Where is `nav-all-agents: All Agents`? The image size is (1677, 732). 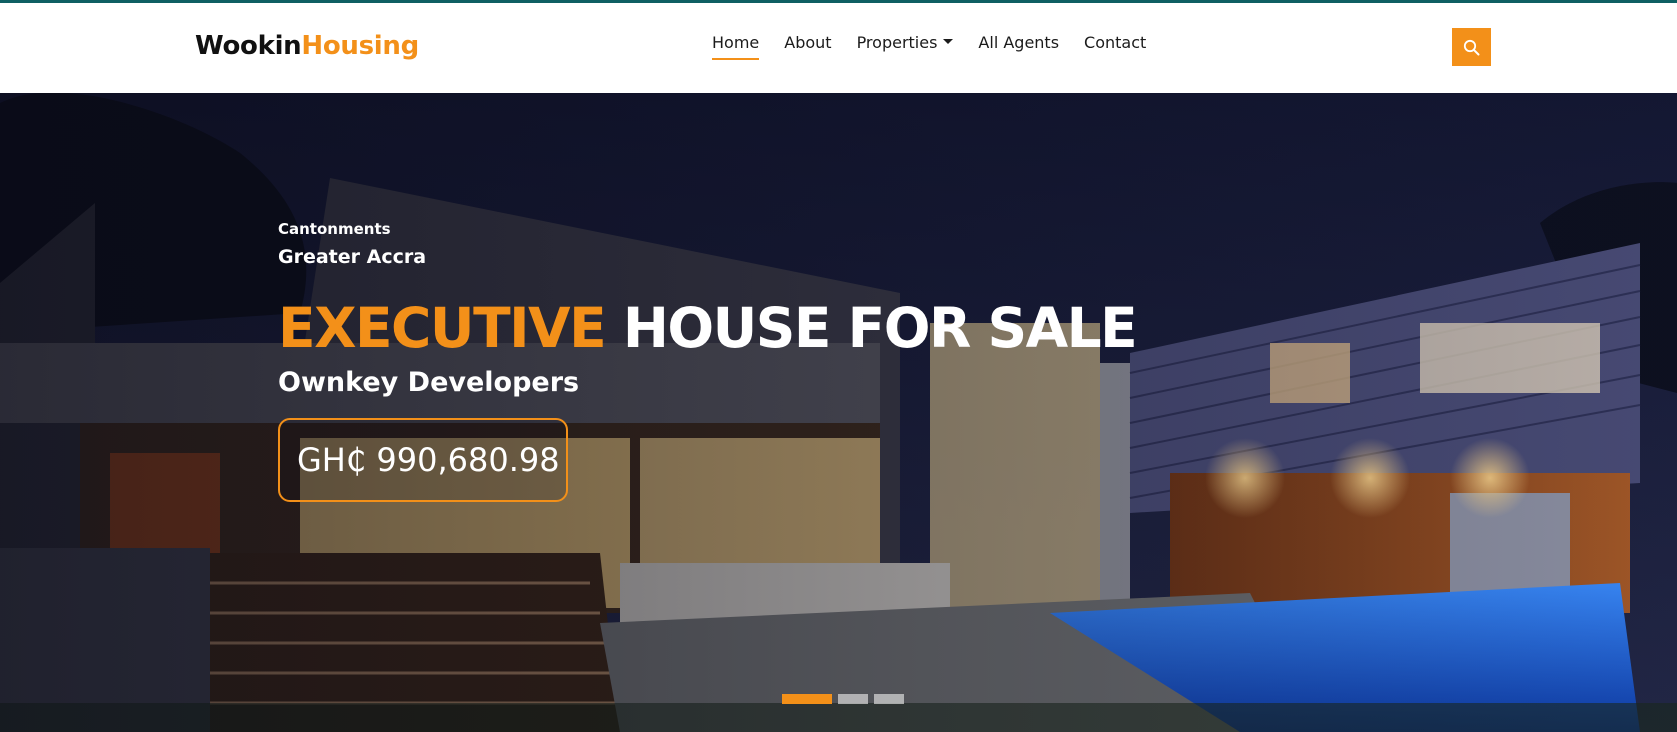
nav-all-agents: All Agents is located at coordinates (1018, 46).